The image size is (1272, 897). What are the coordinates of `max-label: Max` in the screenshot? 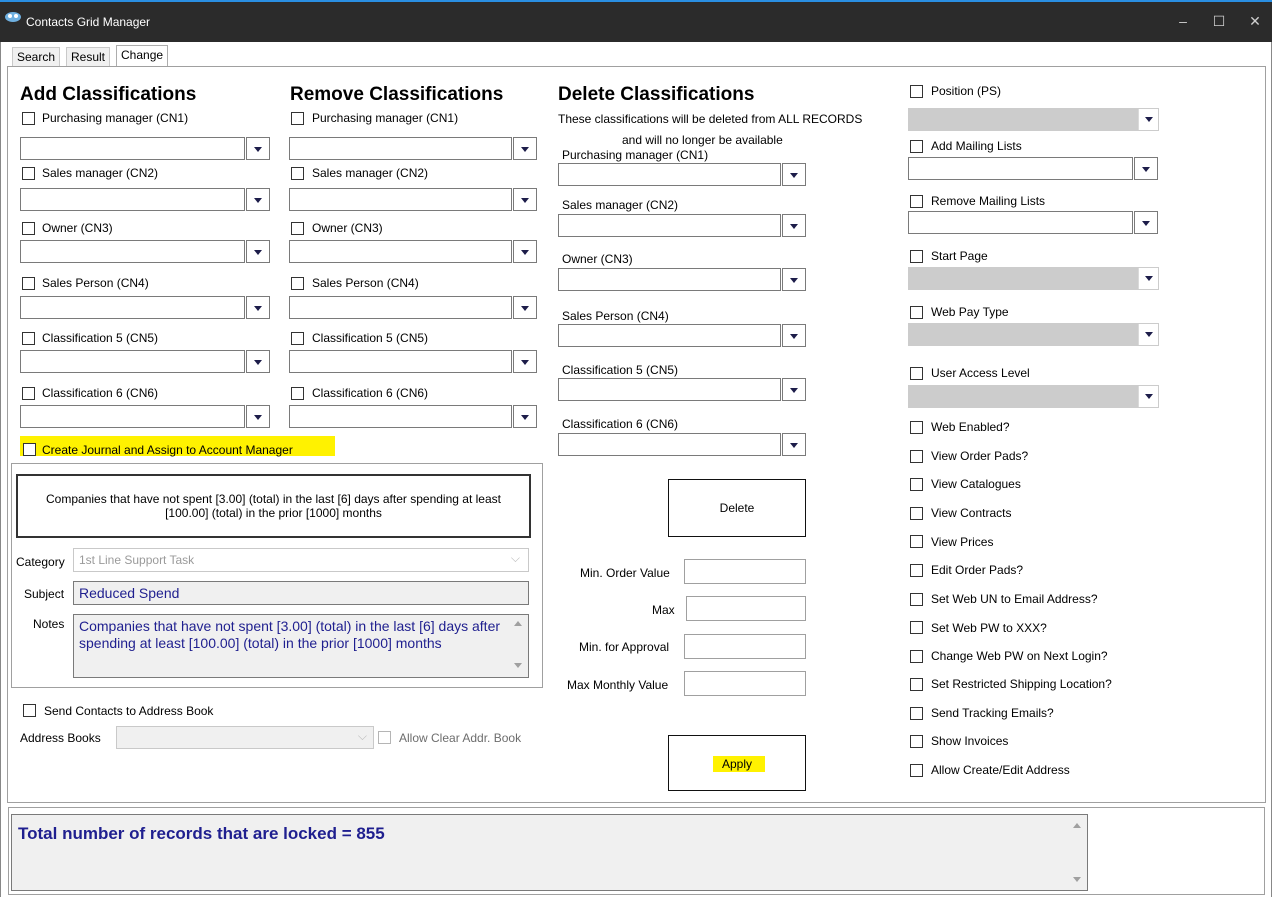 It's located at (663, 610).